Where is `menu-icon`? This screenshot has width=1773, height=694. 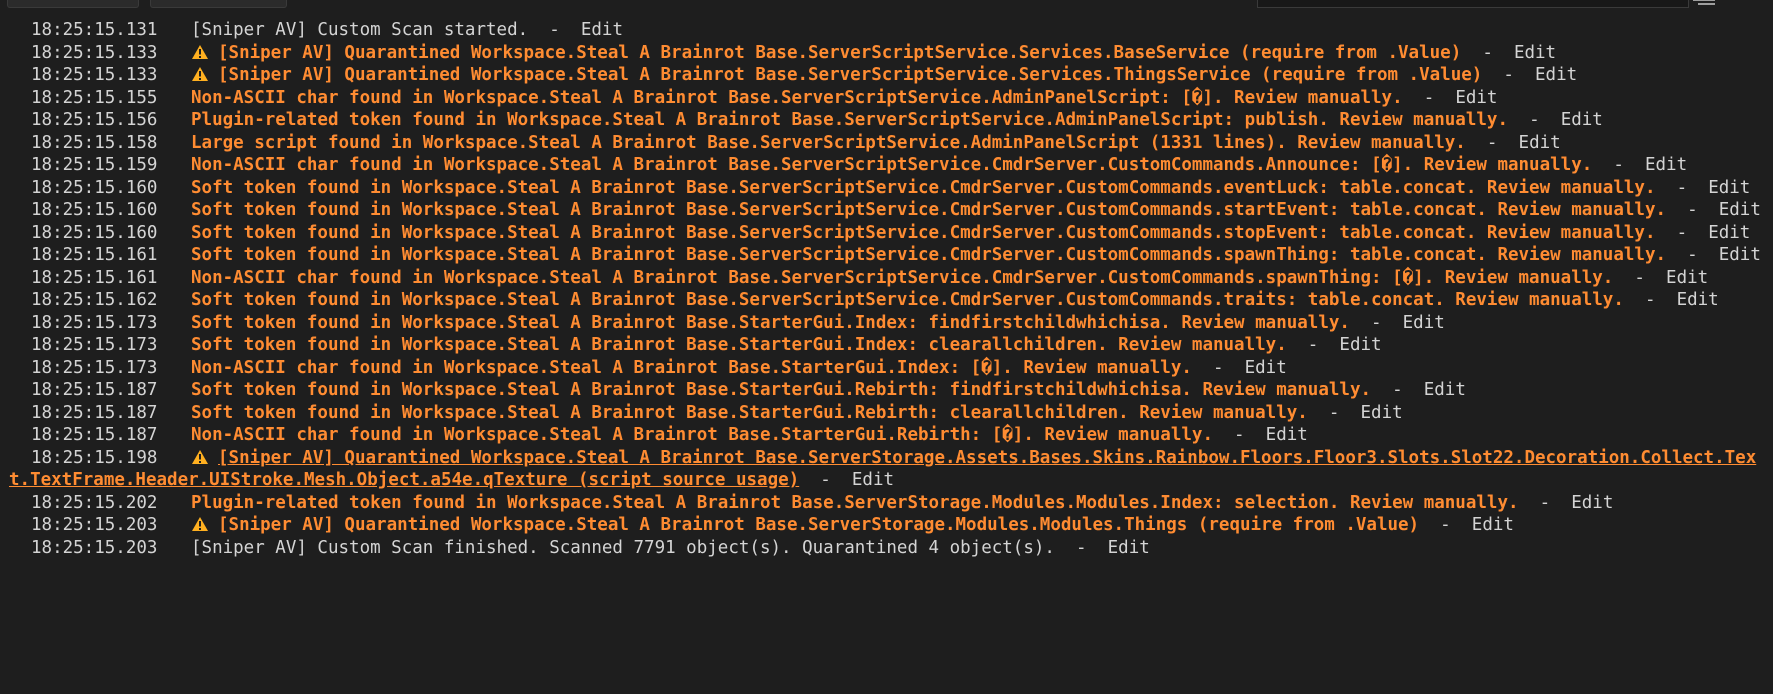
menu-icon is located at coordinates (1705, 3).